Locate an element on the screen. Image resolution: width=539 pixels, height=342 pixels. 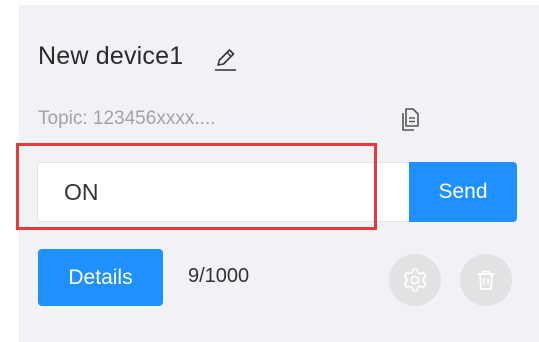
gear-icon is located at coordinates (415, 280).